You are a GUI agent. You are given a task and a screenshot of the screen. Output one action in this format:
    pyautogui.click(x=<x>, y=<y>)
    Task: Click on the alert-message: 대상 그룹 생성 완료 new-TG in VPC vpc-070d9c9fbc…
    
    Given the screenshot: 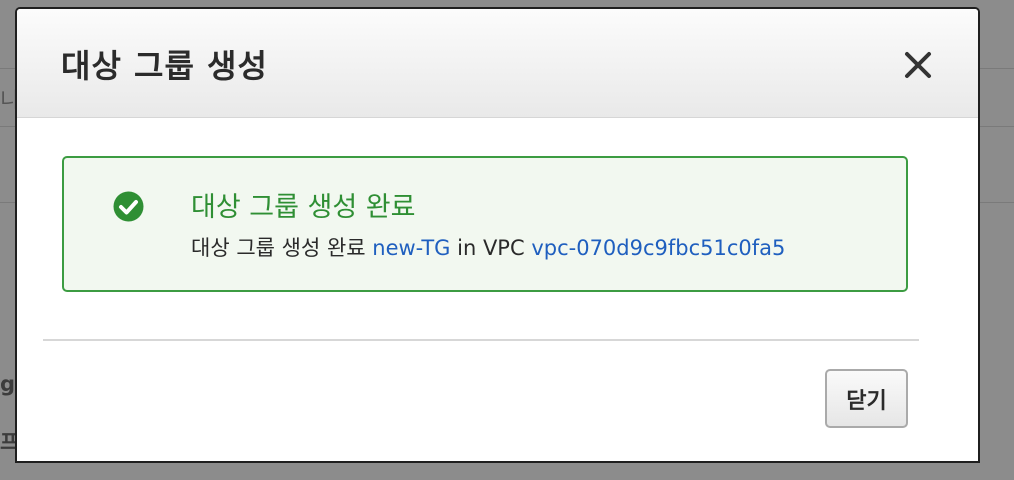 What is the action you would take?
    pyautogui.click(x=488, y=247)
    